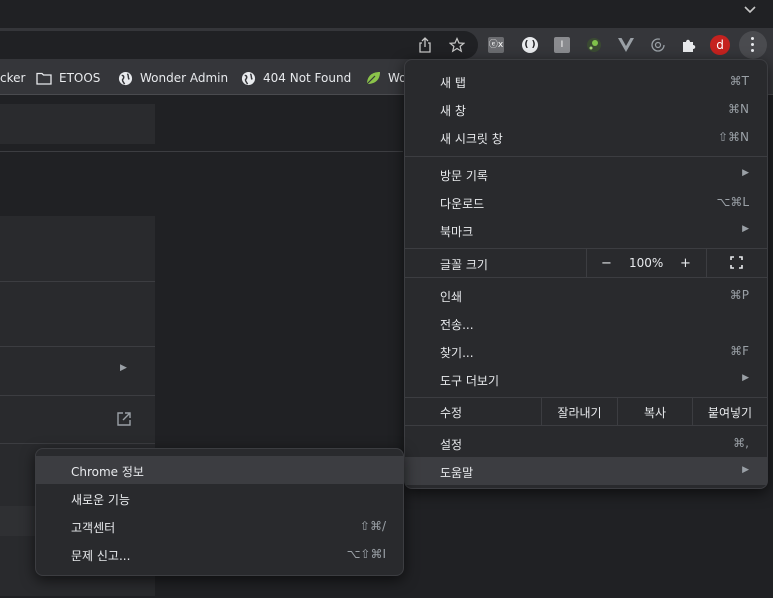  What do you see at coordinates (586, 202) in the screenshot?
I see `menu-item-downloads: 다운로드 ⌥⌘L` at bounding box center [586, 202].